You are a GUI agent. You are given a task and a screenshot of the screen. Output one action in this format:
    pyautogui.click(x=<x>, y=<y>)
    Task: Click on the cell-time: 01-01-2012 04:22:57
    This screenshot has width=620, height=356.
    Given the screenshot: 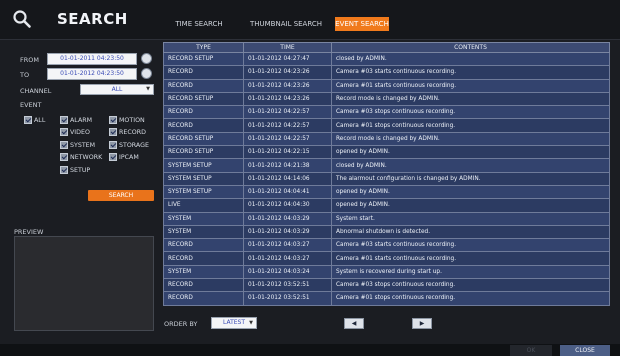 What is the action you would take?
    pyautogui.click(x=287, y=125)
    